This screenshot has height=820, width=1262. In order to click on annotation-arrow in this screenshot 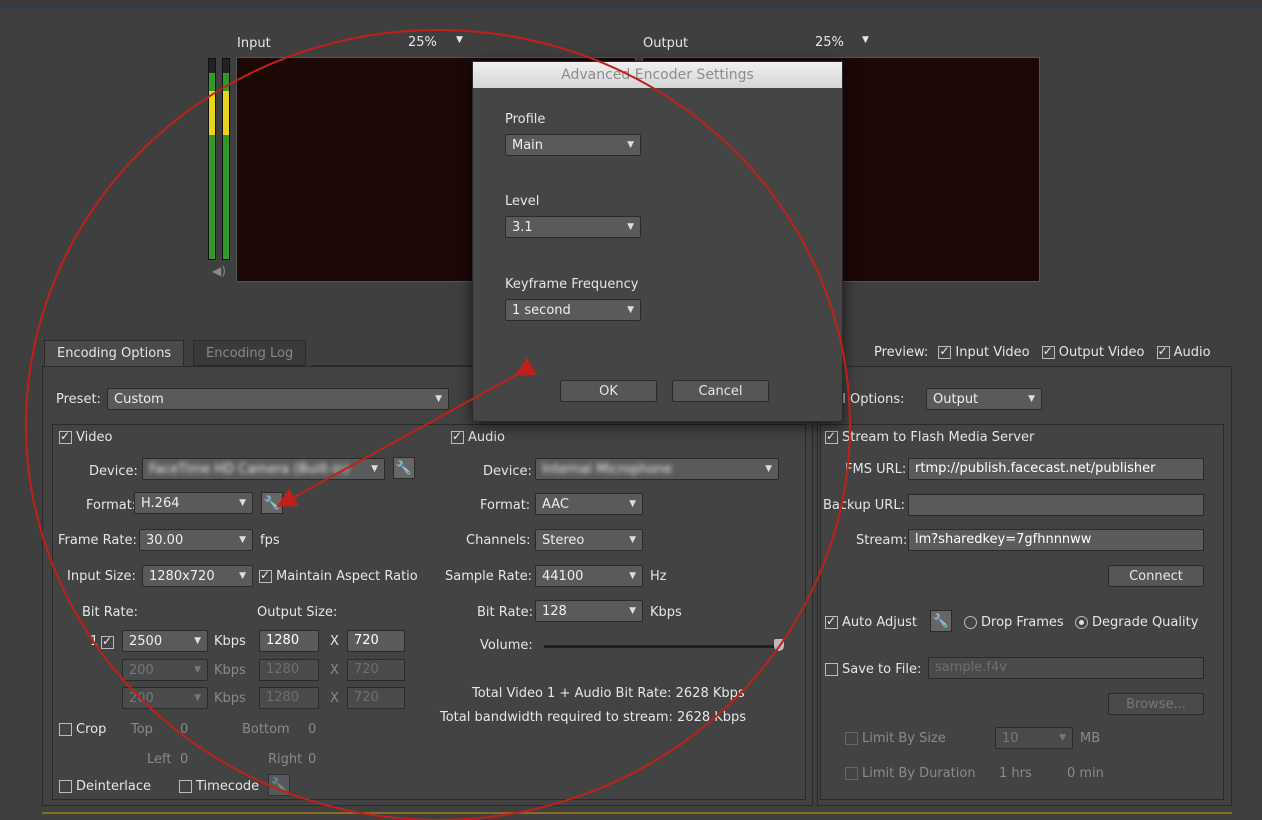, I will do `click(406, 432)`.